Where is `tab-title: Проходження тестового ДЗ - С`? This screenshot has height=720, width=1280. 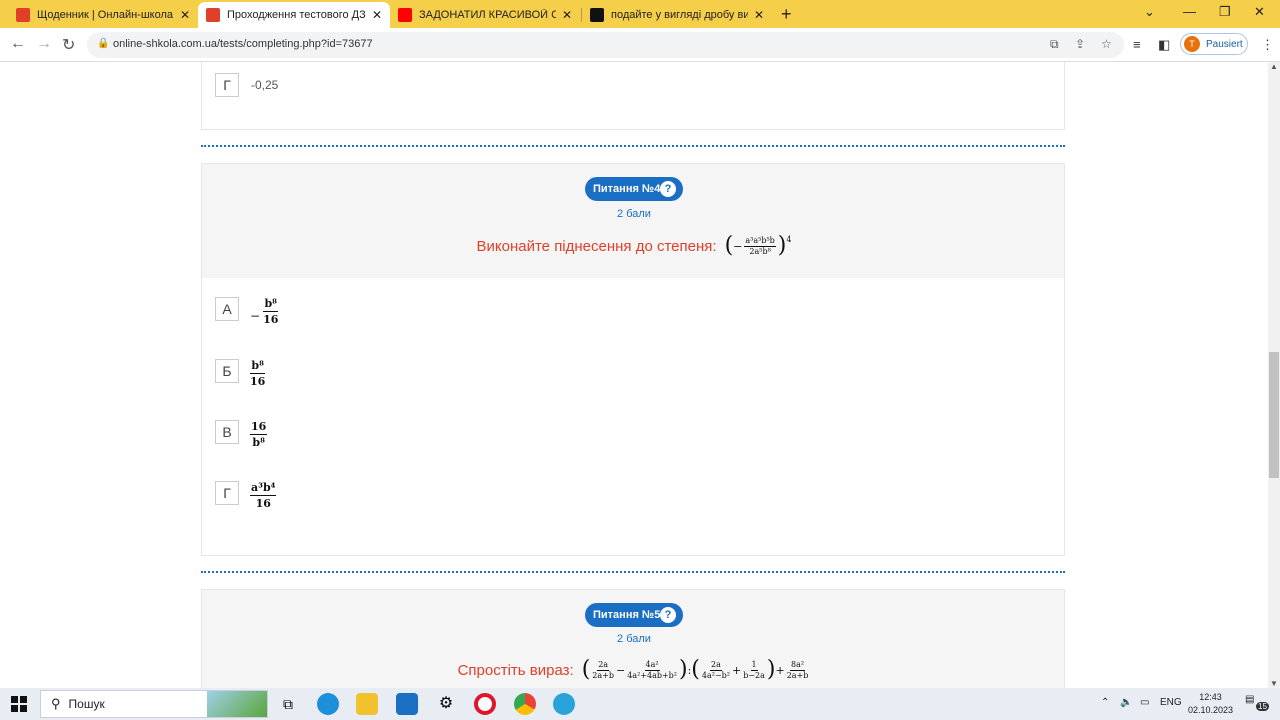 tab-title: Проходження тестового ДЗ - С is located at coordinates (296, 15).